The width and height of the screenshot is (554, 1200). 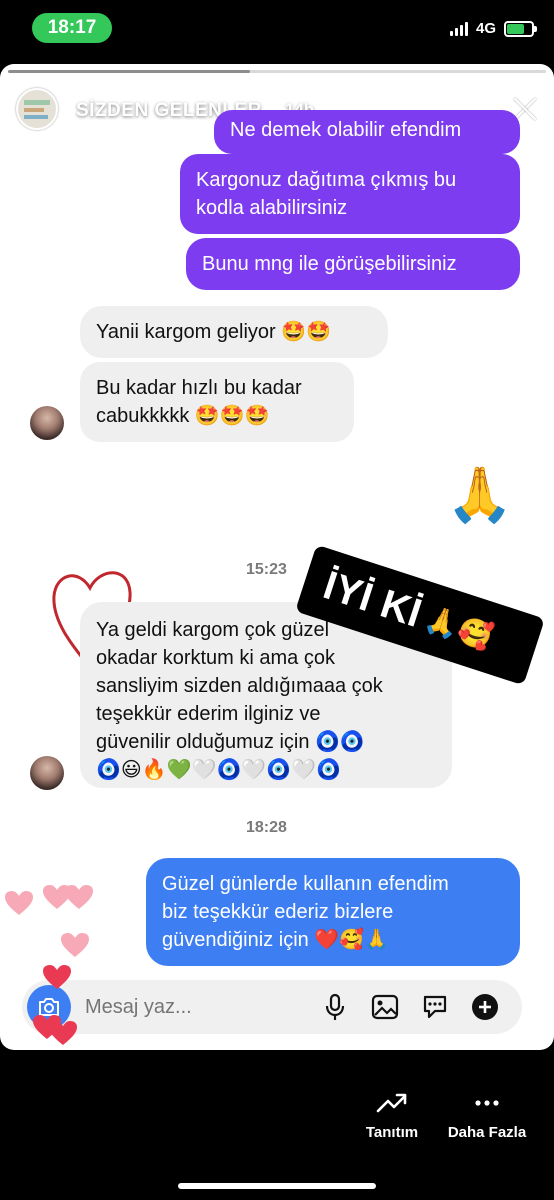 I want to click on promote-button: Tanıtım, so click(x=392, y=1116).